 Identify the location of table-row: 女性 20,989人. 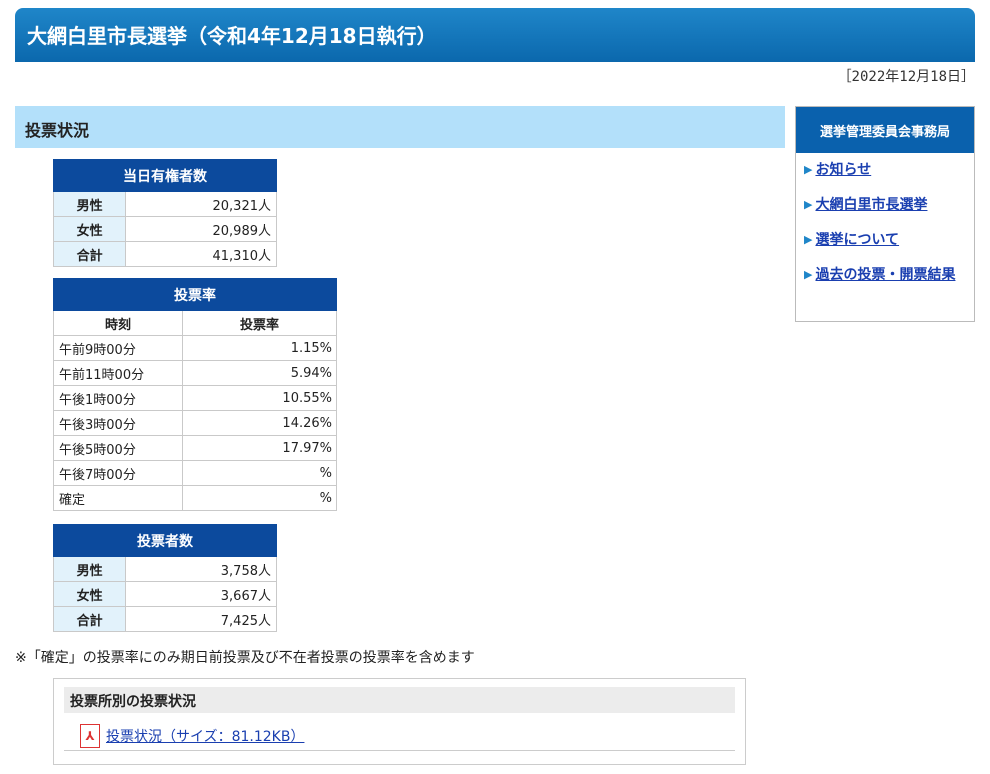
(164, 229).